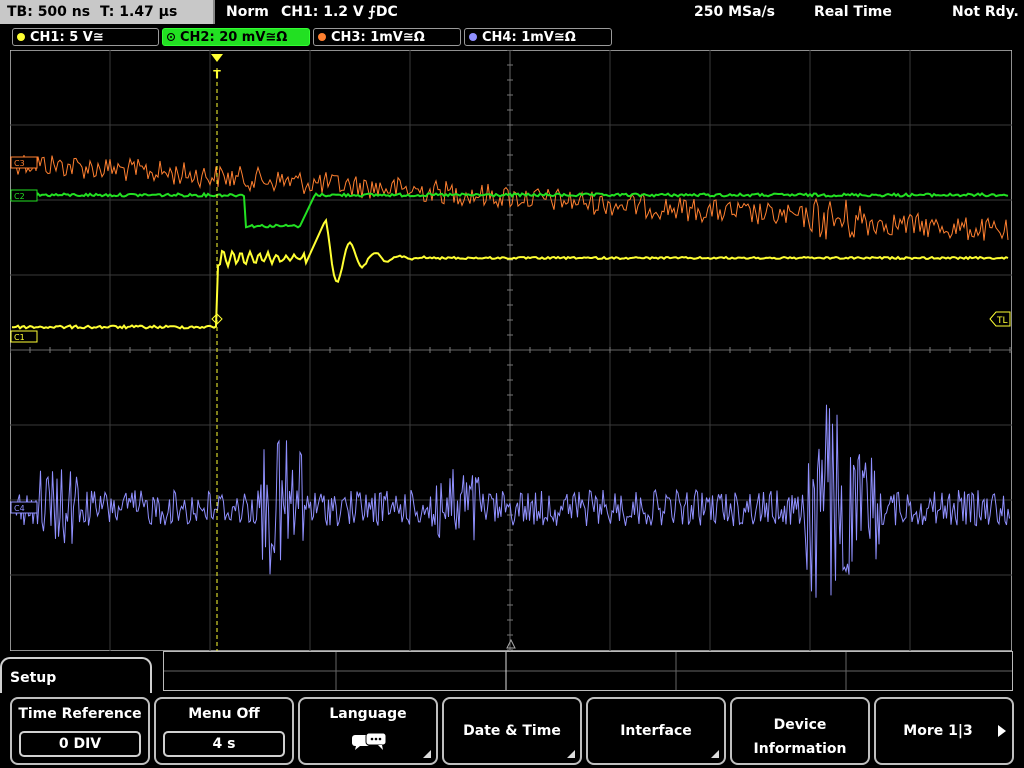 This screenshot has width=1024, height=768. I want to click on c4-marker: C4, so click(24, 507).